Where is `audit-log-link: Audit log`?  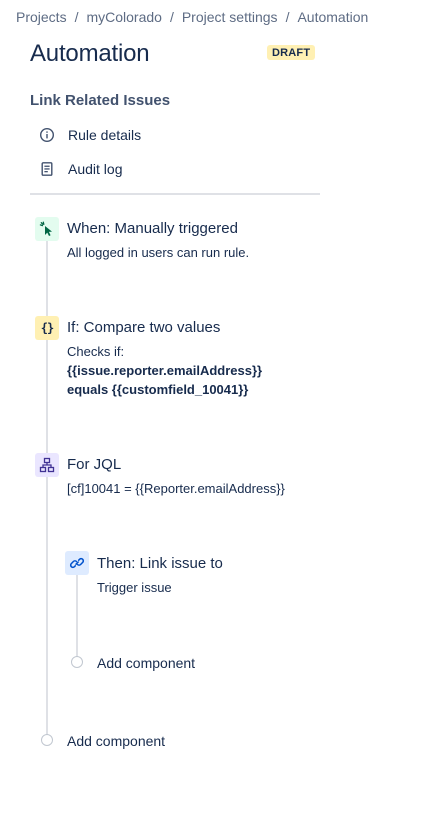 audit-log-link: Audit log is located at coordinates (80, 169).